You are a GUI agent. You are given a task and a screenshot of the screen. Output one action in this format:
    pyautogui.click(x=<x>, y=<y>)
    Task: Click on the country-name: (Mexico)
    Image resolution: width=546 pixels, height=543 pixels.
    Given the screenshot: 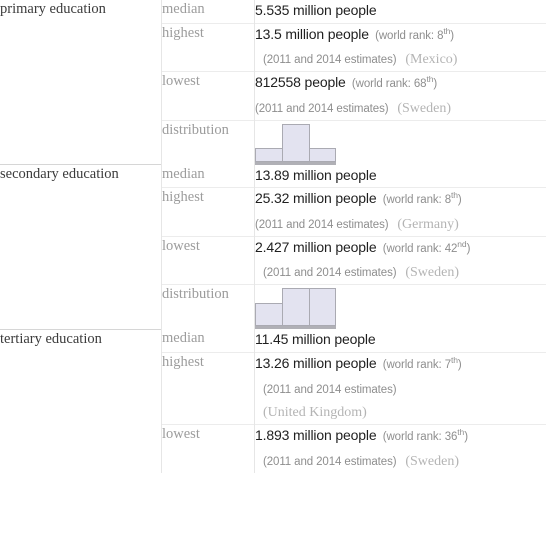 What is the action you would take?
    pyautogui.click(x=431, y=60)
    